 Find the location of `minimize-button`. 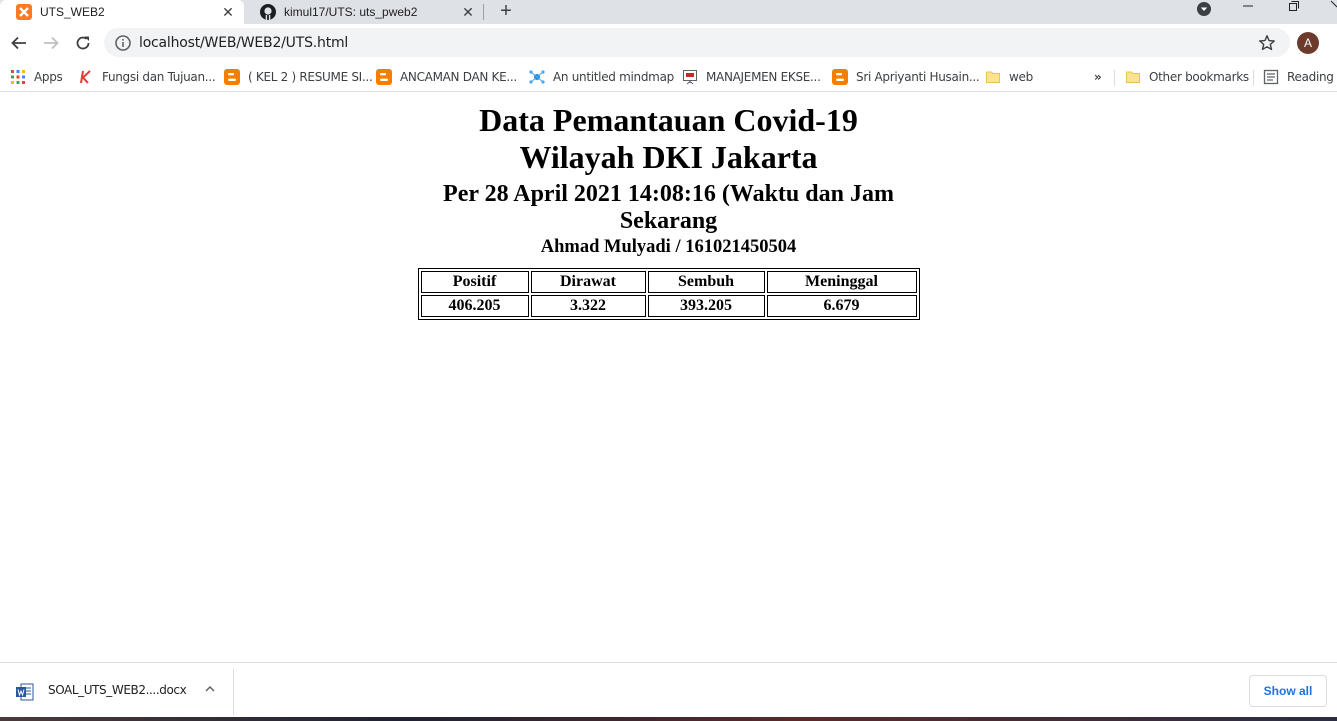

minimize-button is located at coordinates (1248, 12).